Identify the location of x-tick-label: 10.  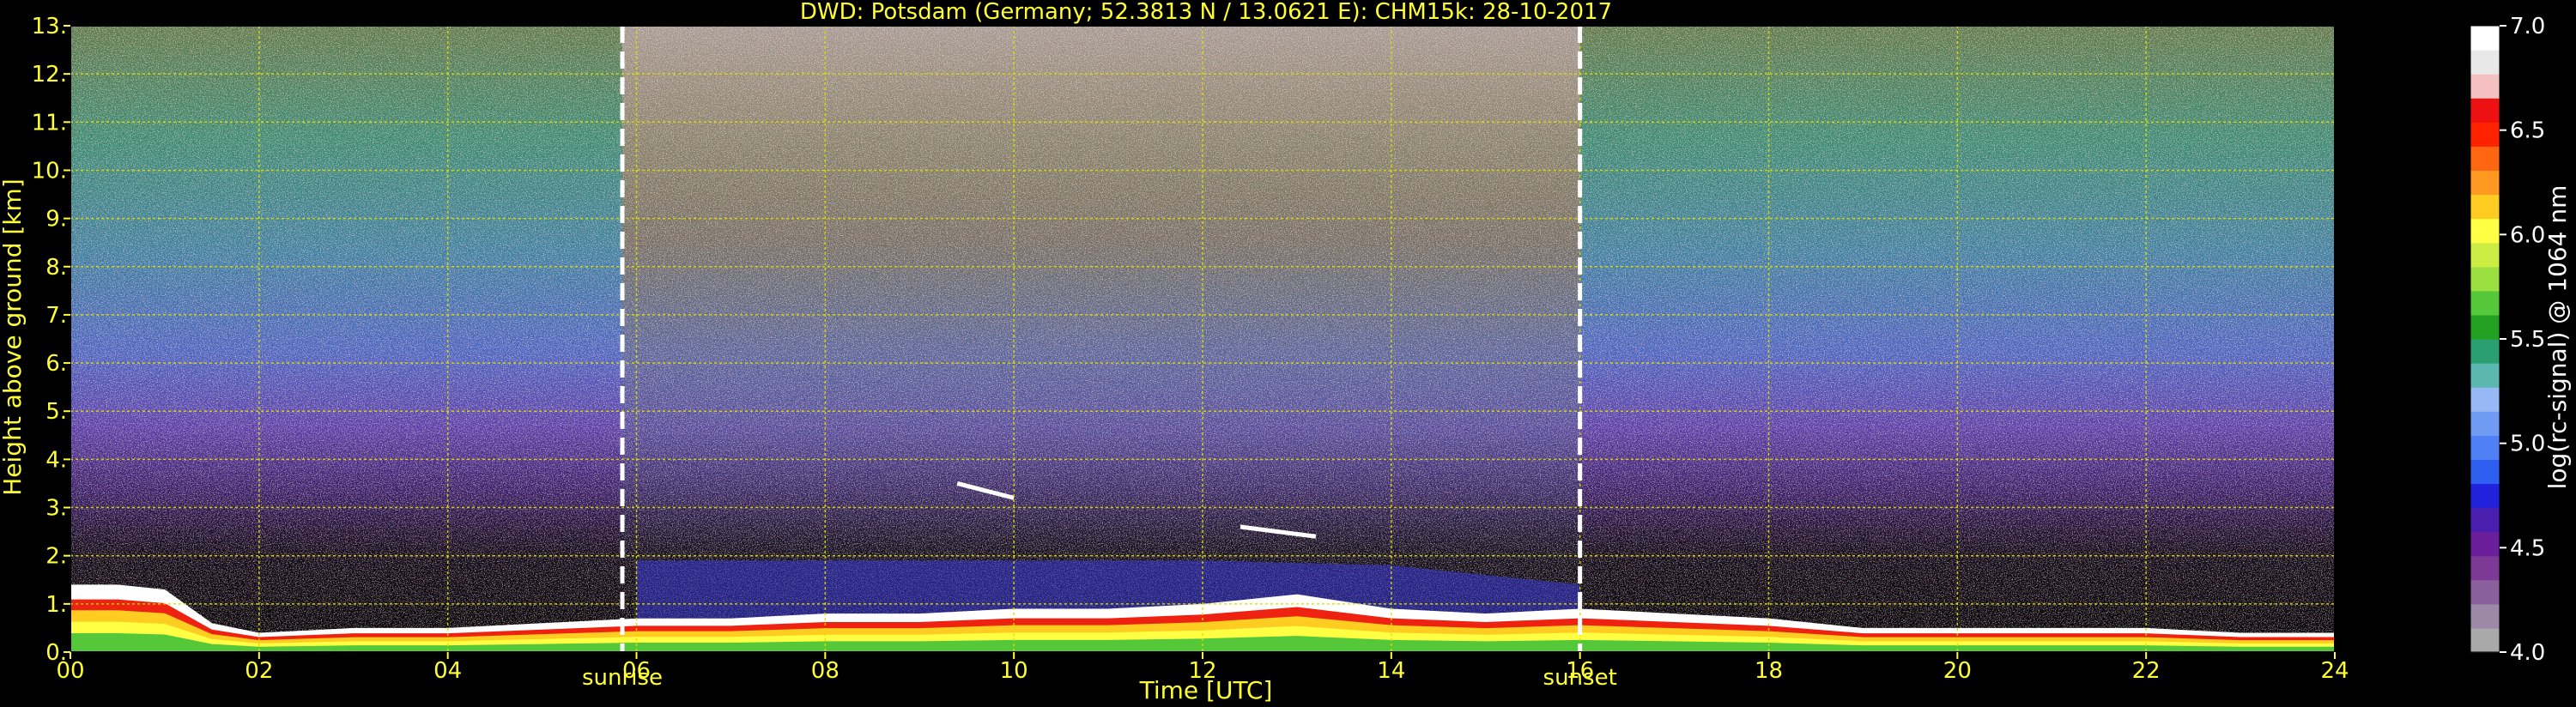
(1014, 671).